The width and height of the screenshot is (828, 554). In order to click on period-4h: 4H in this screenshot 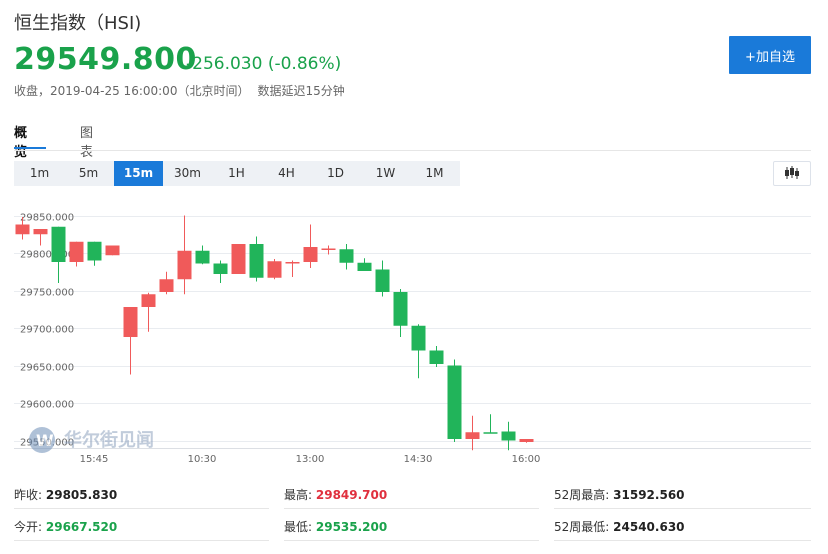, I will do `click(286, 173)`.